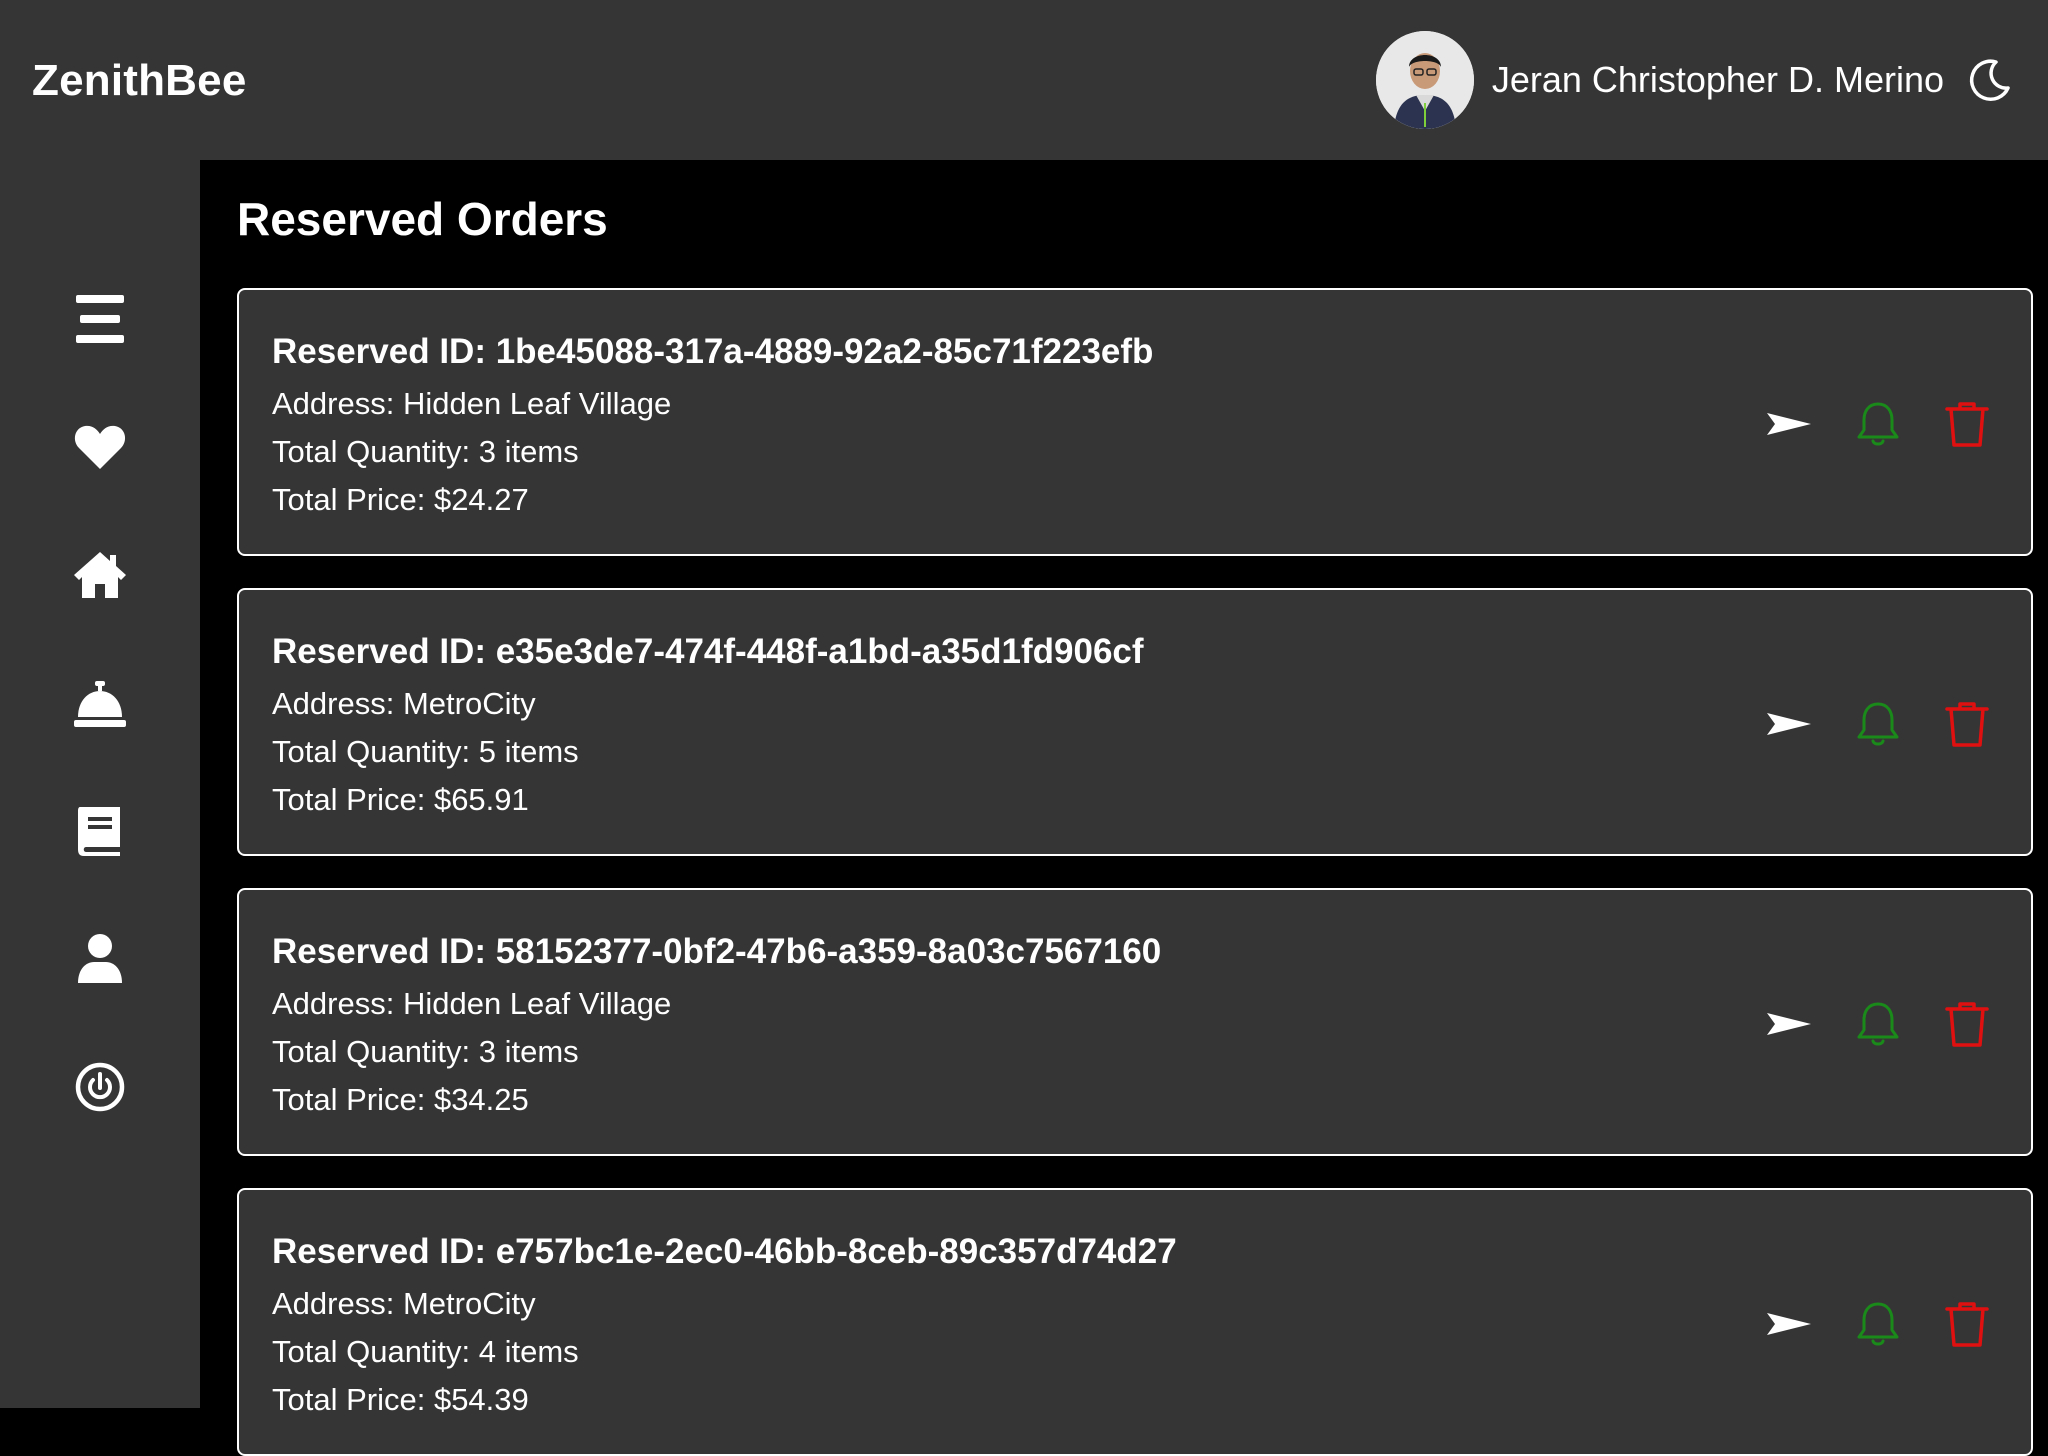  I want to click on avatar-image, so click(1424, 80).